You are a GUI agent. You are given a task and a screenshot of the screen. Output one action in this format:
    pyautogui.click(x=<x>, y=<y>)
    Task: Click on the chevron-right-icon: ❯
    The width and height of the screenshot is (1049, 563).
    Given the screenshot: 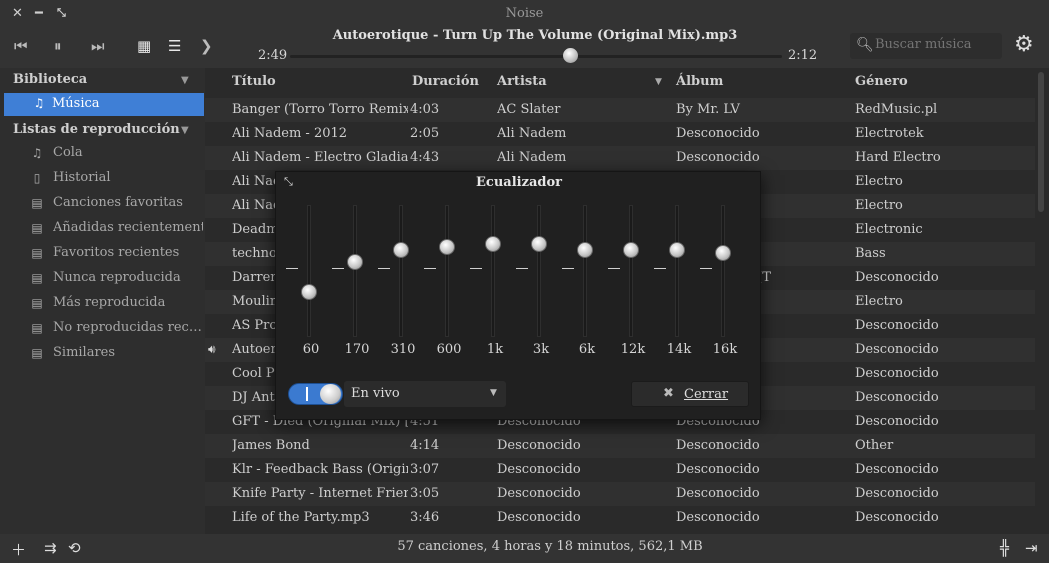 What is the action you would take?
    pyautogui.click(x=206, y=46)
    